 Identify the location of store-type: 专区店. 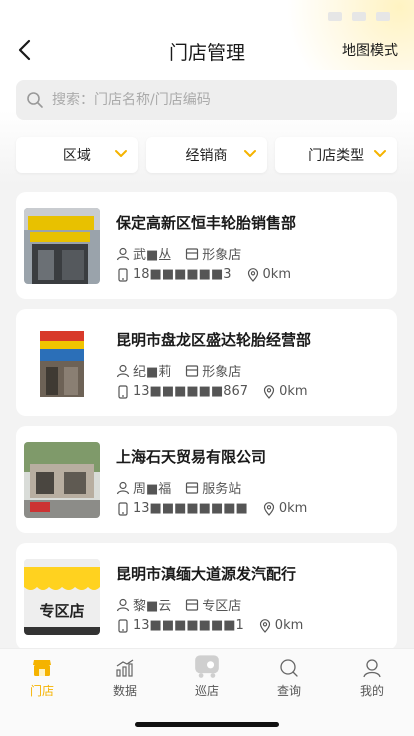
(222, 606).